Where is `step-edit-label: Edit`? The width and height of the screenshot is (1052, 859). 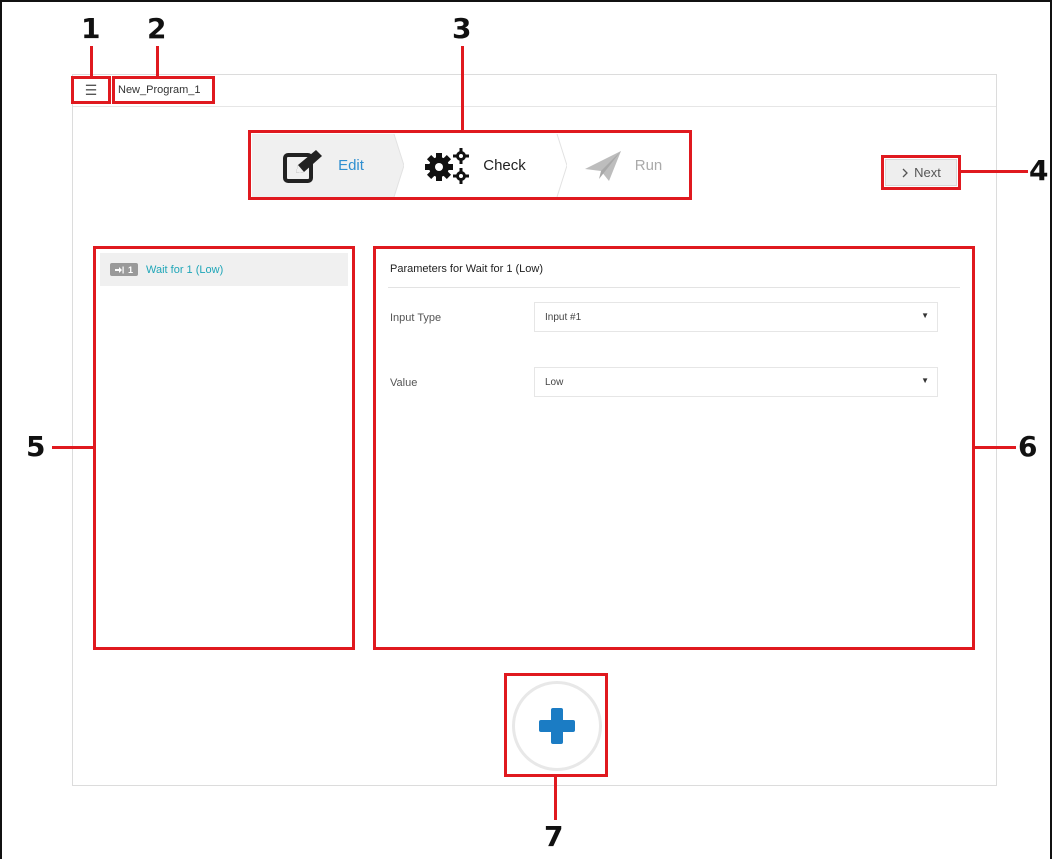 step-edit-label: Edit is located at coordinates (351, 165).